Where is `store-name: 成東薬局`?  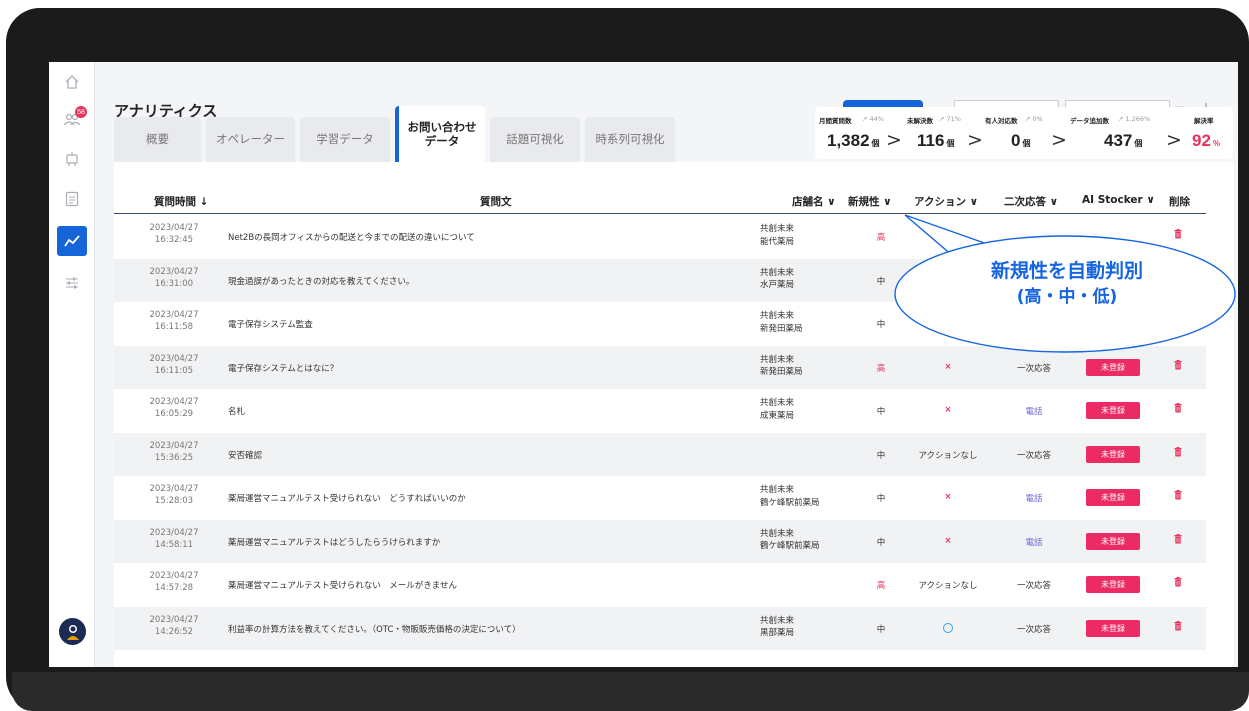 store-name: 成東薬局 is located at coordinates (777, 415).